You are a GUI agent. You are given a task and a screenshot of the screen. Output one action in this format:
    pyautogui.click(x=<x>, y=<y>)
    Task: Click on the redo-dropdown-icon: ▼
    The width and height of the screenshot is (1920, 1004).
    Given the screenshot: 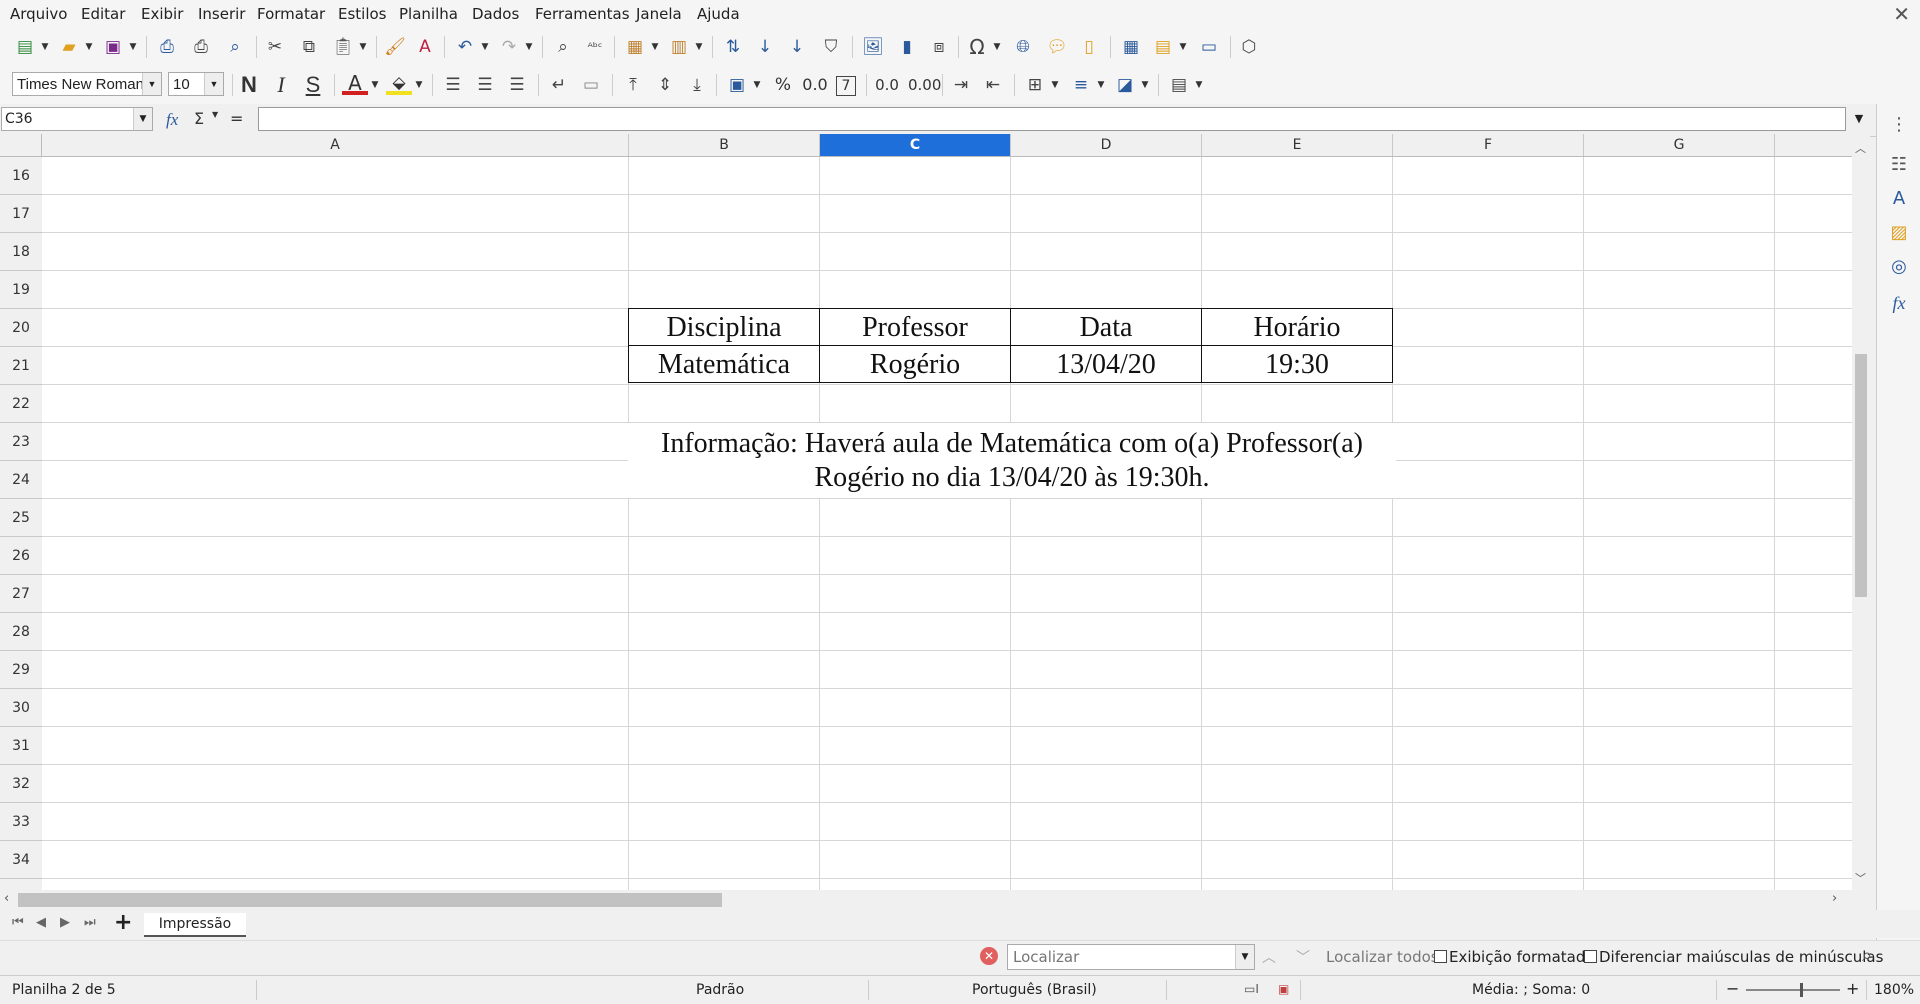 What is the action you would take?
    pyautogui.click(x=529, y=47)
    